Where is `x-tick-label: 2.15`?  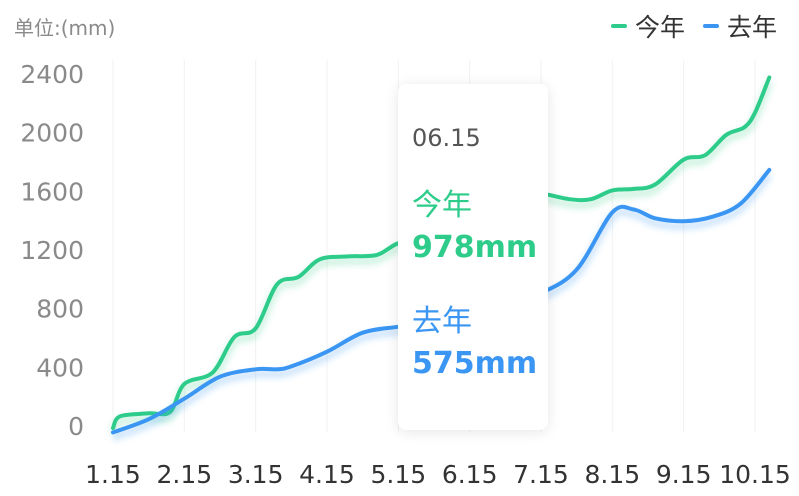 x-tick-label: 2.15 is located at coordinates (184, 474).